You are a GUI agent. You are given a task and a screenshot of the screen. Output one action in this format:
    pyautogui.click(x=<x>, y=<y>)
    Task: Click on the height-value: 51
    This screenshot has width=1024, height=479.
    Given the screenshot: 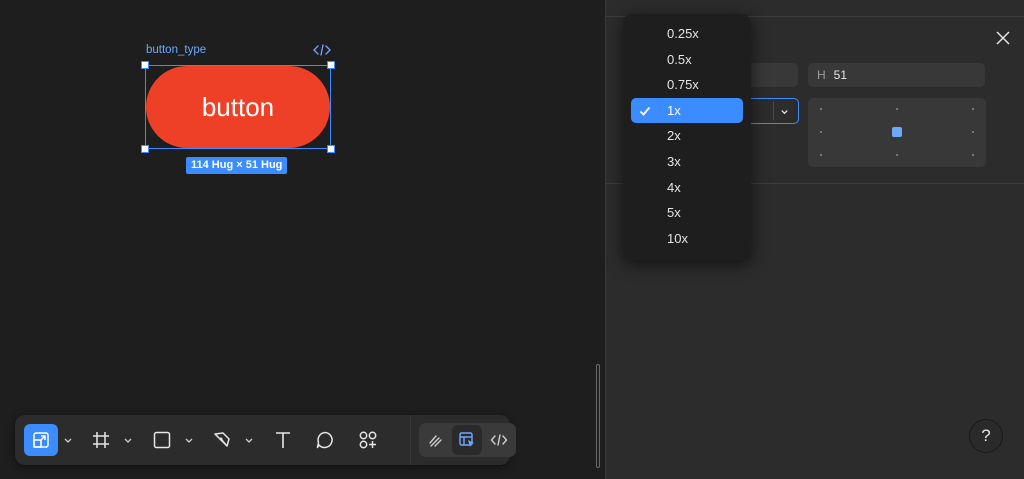 What is the action you would take?
    pyautogui.click(x=840, y=75)
    